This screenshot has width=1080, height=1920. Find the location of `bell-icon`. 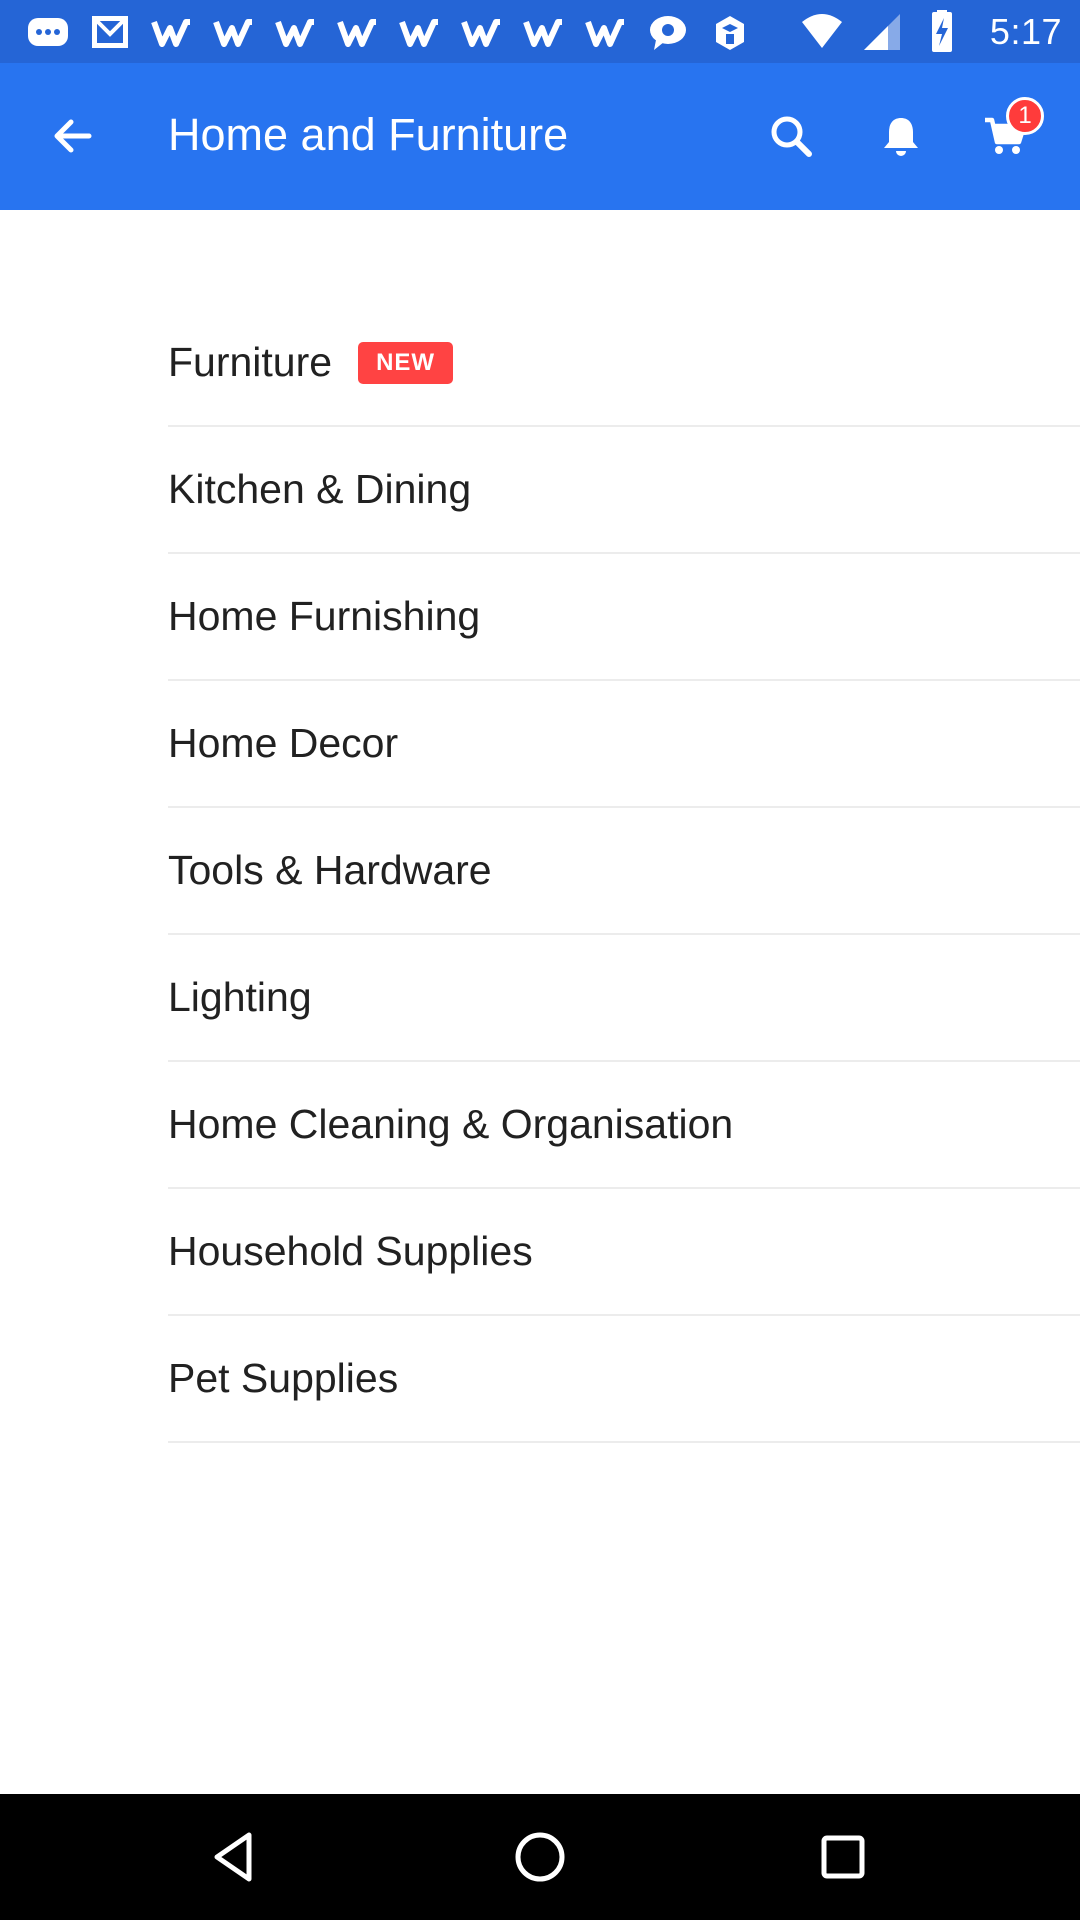

bell-icon is located at coordinates (901, 137).